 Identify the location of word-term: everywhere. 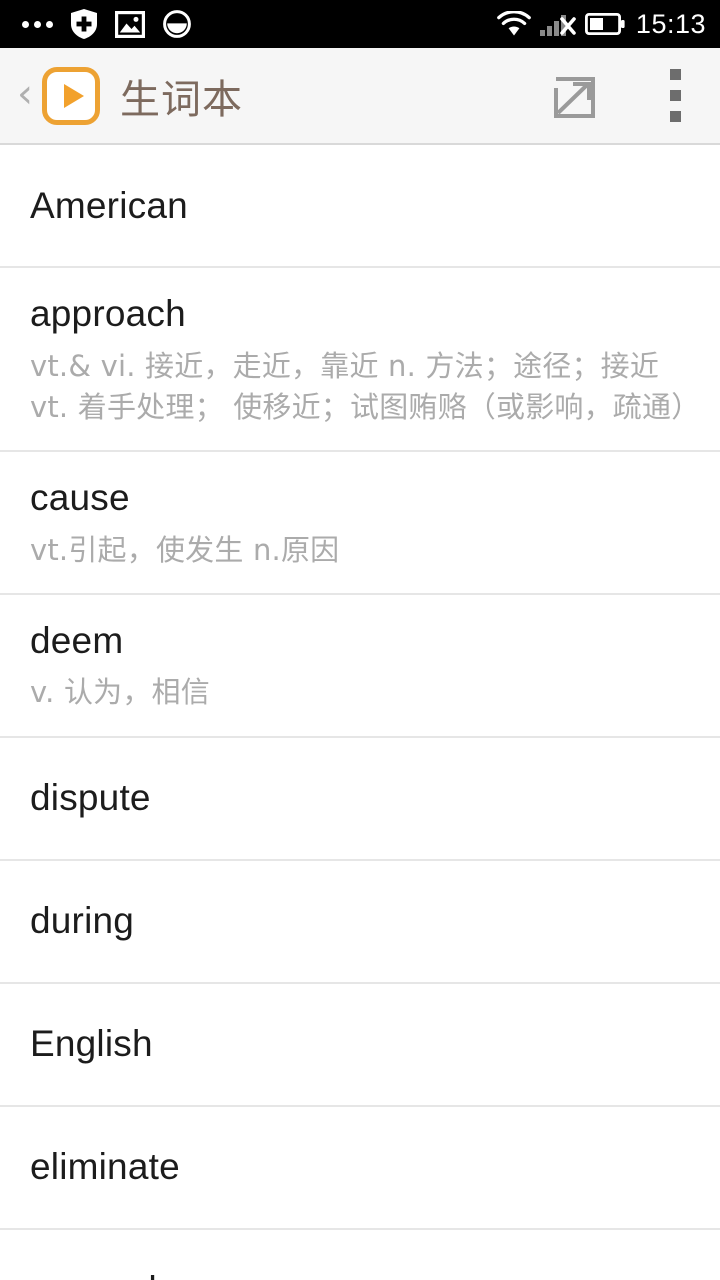
(360, 1274).